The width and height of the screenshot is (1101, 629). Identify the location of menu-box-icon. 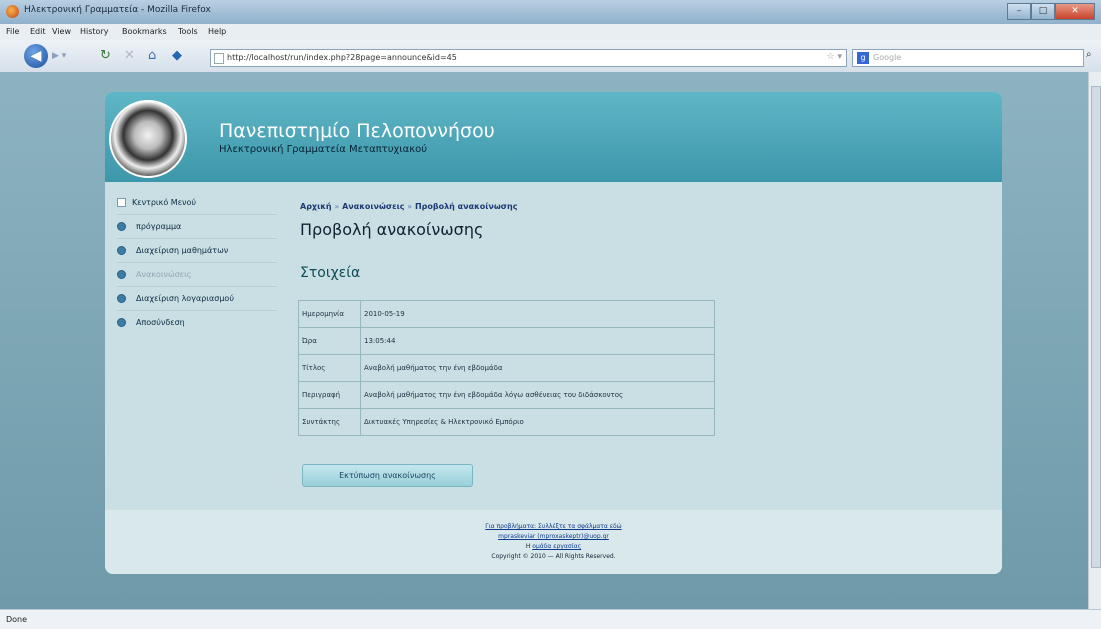
(121, 202).